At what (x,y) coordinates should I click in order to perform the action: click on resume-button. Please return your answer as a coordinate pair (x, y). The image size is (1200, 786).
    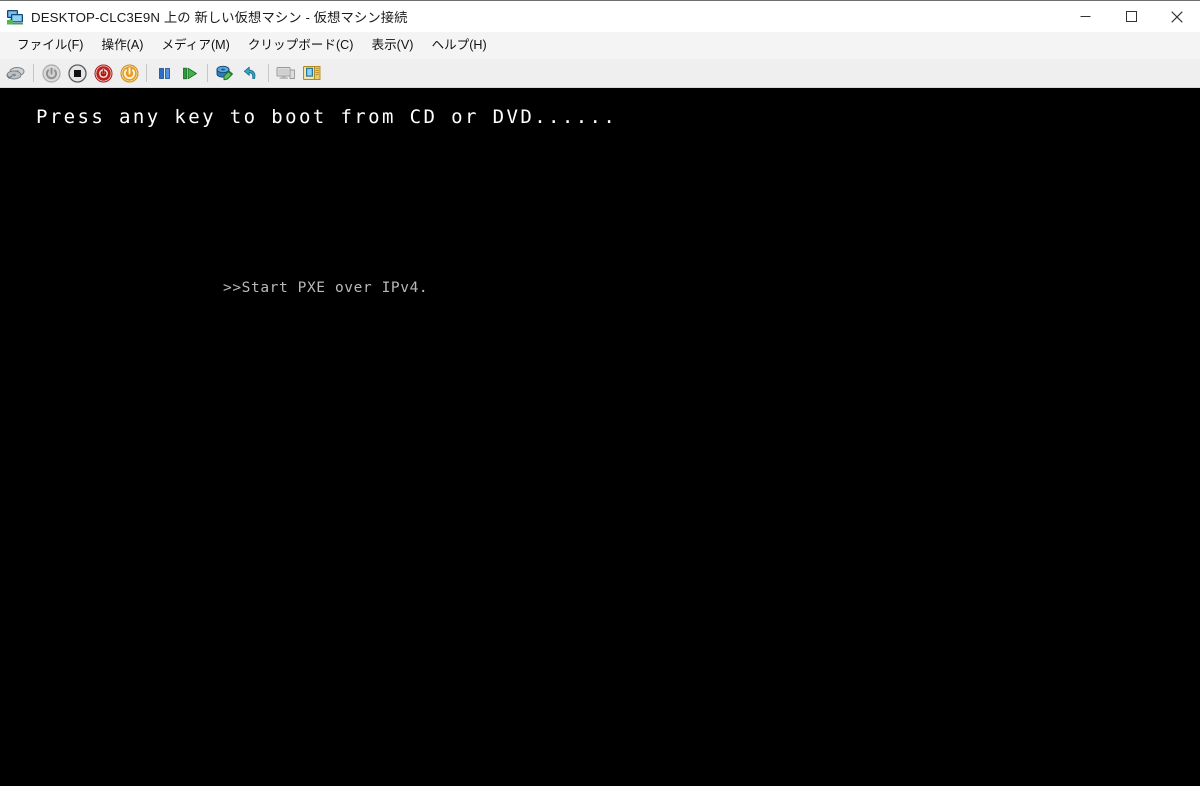
    Looking at the image, I should click on (190, 73).